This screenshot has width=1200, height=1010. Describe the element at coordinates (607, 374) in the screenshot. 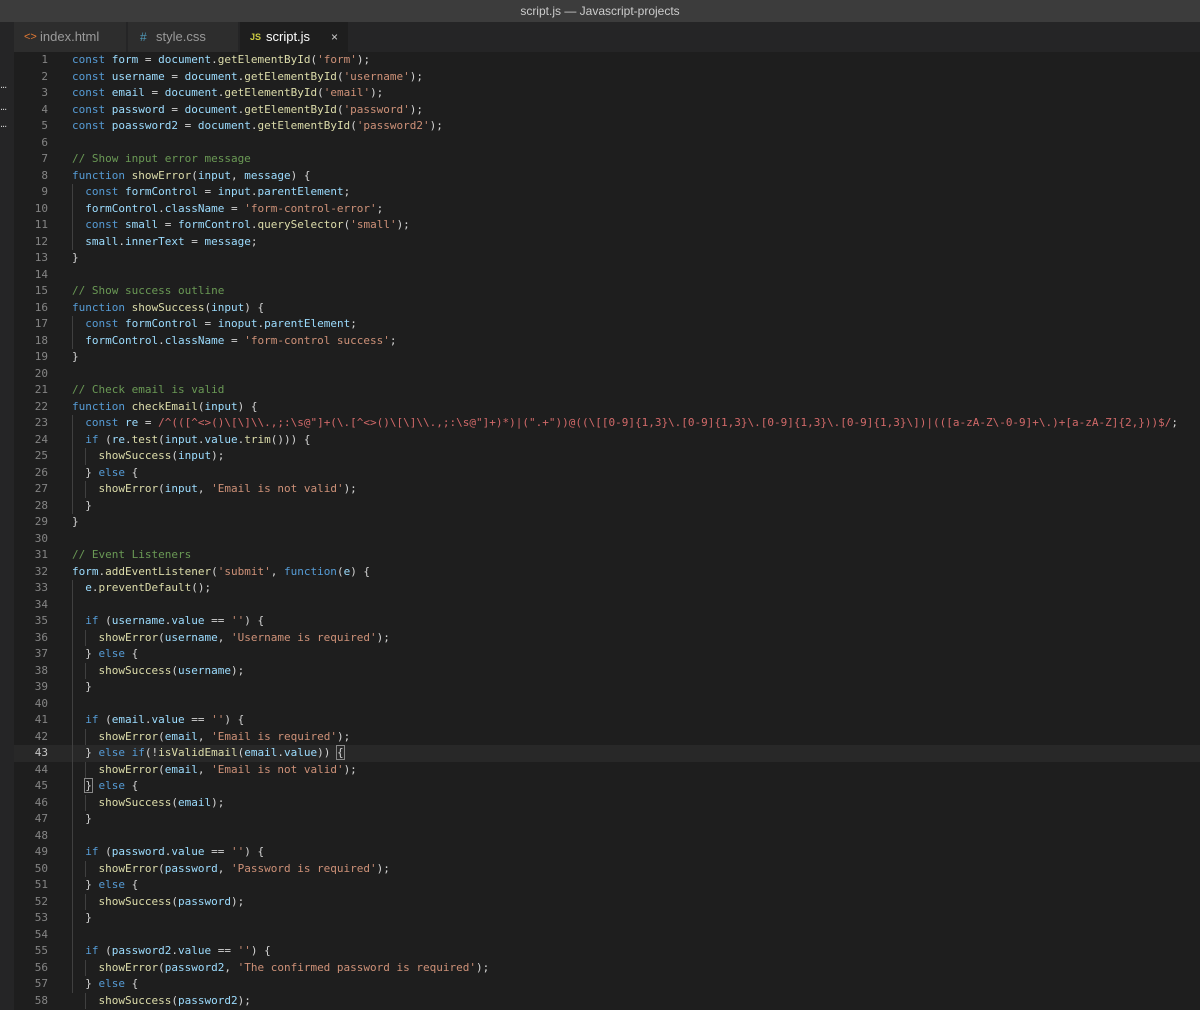

I see `code-line: 20` at that location.